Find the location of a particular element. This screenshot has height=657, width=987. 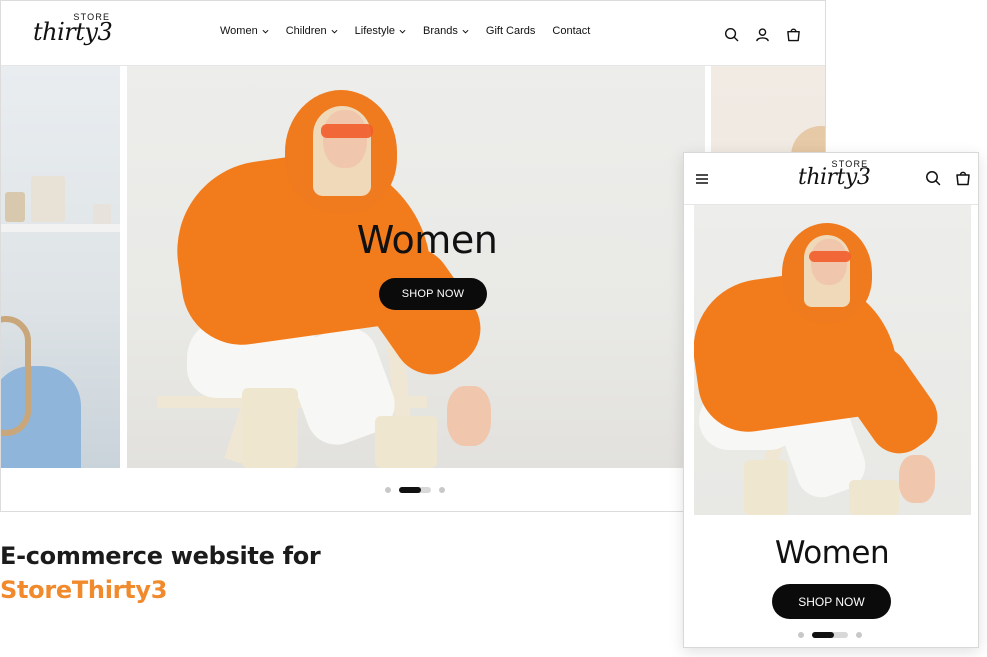

site-logo: STORE thirty3 is located at coordinates (73, 29).